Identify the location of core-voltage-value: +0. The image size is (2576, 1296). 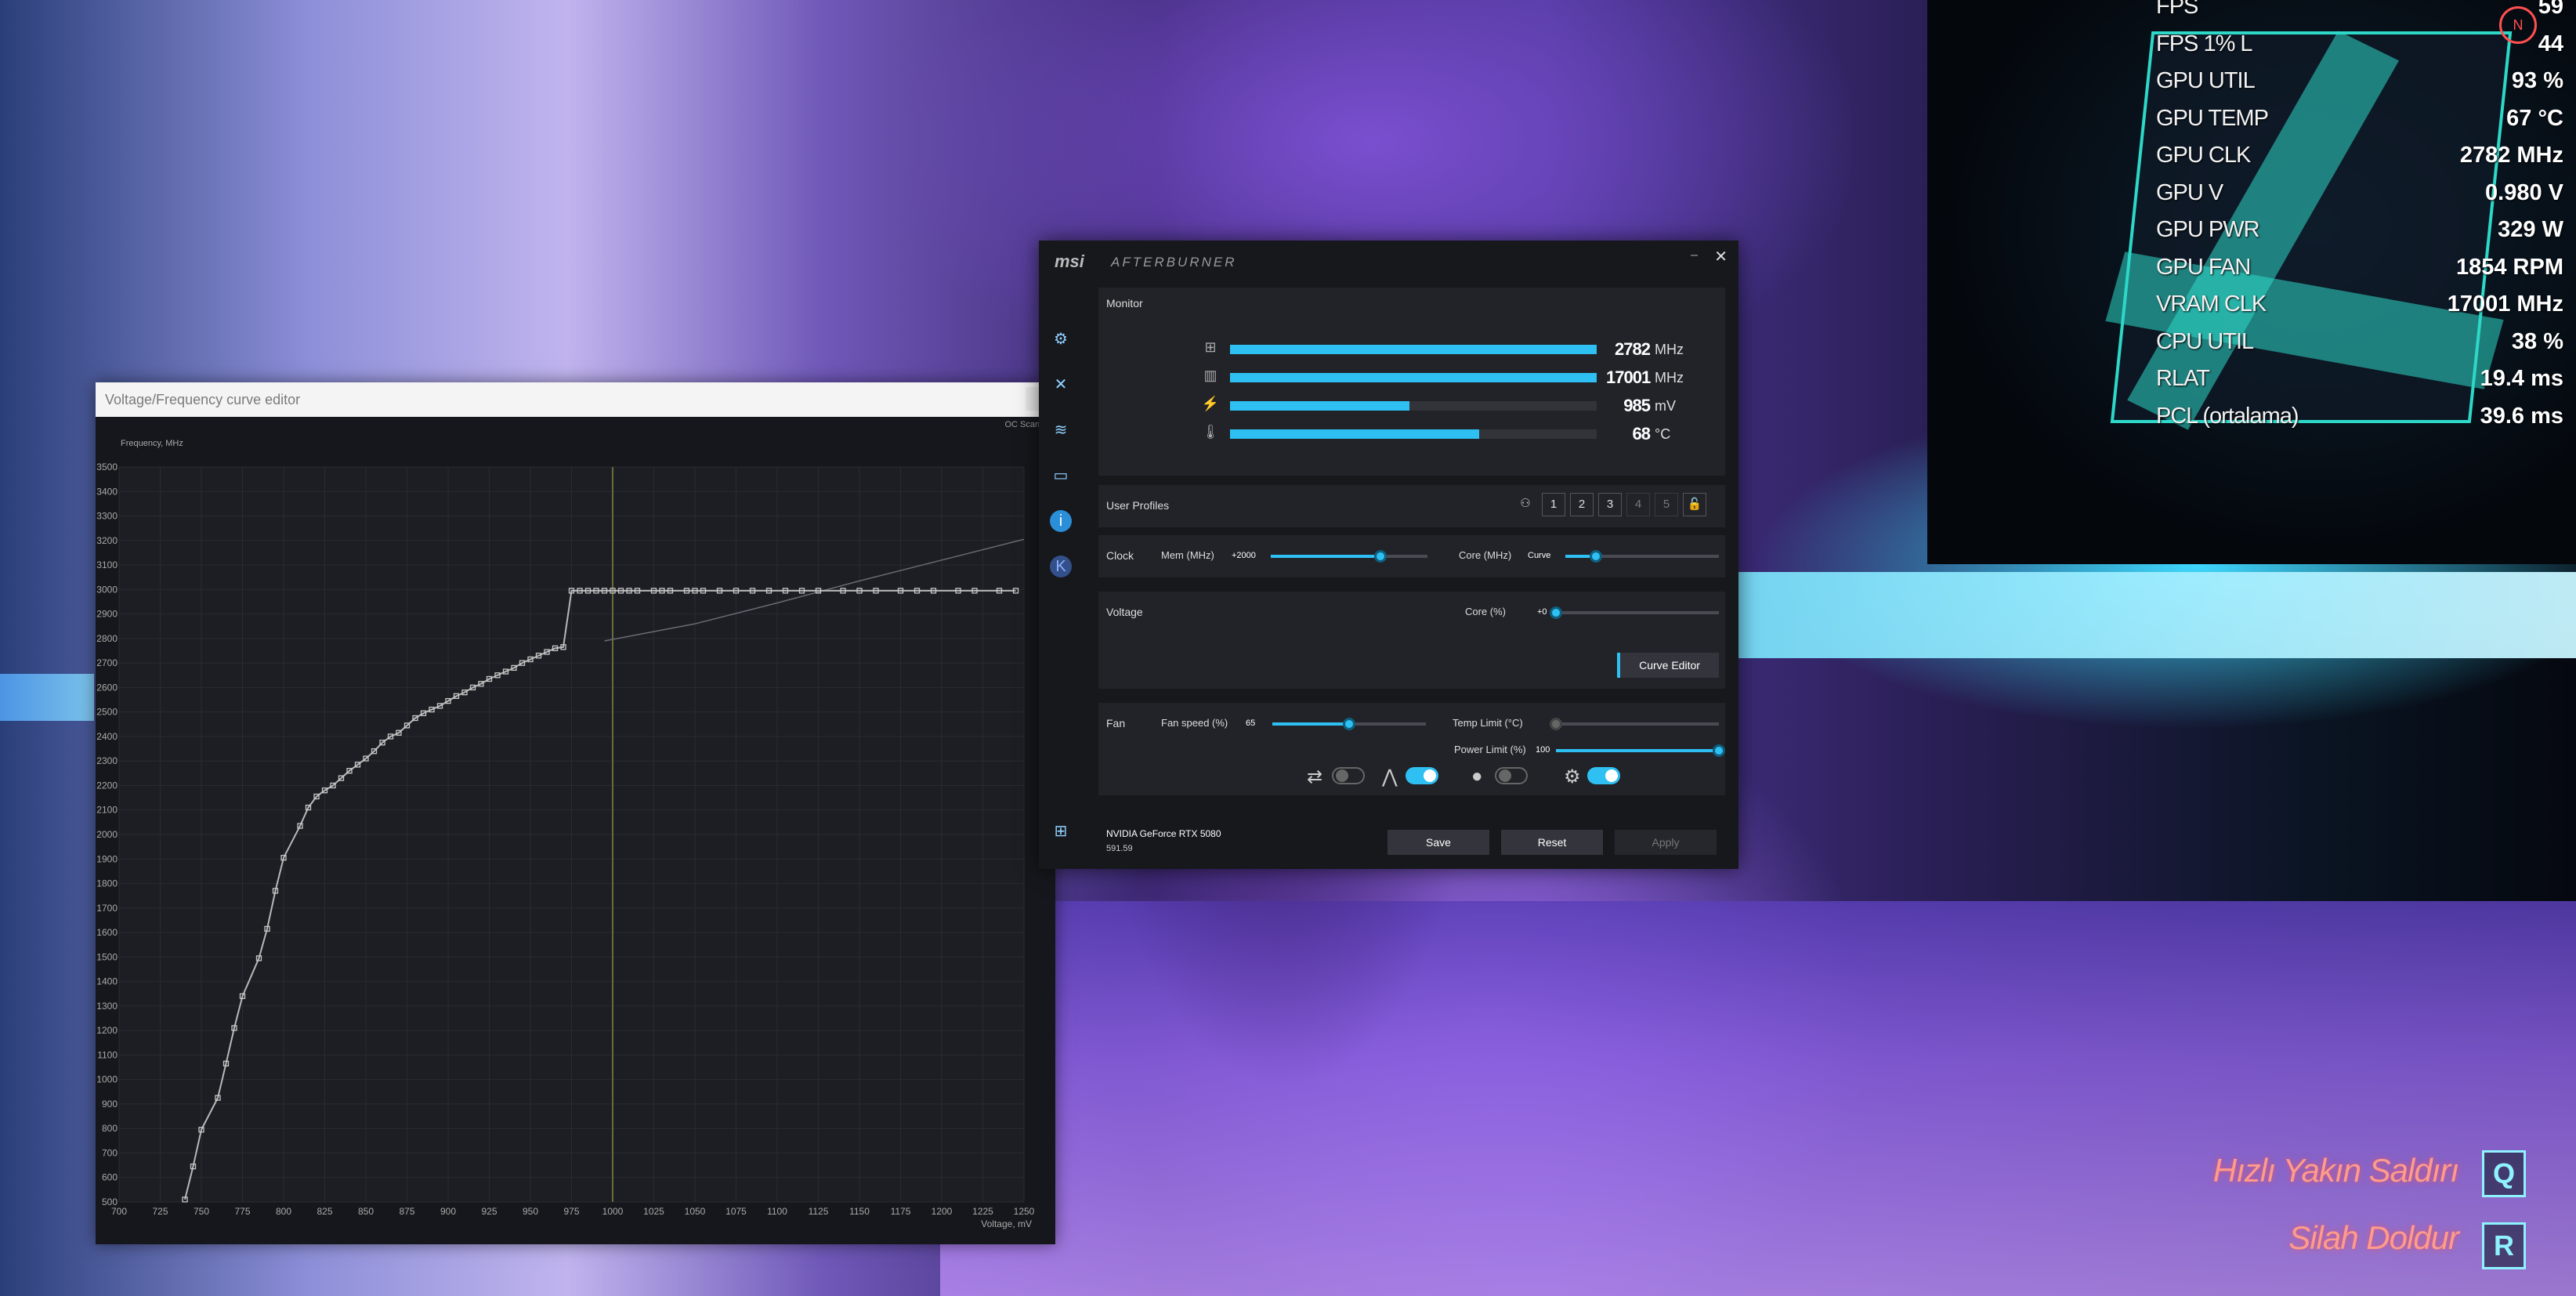
(1542, 612).